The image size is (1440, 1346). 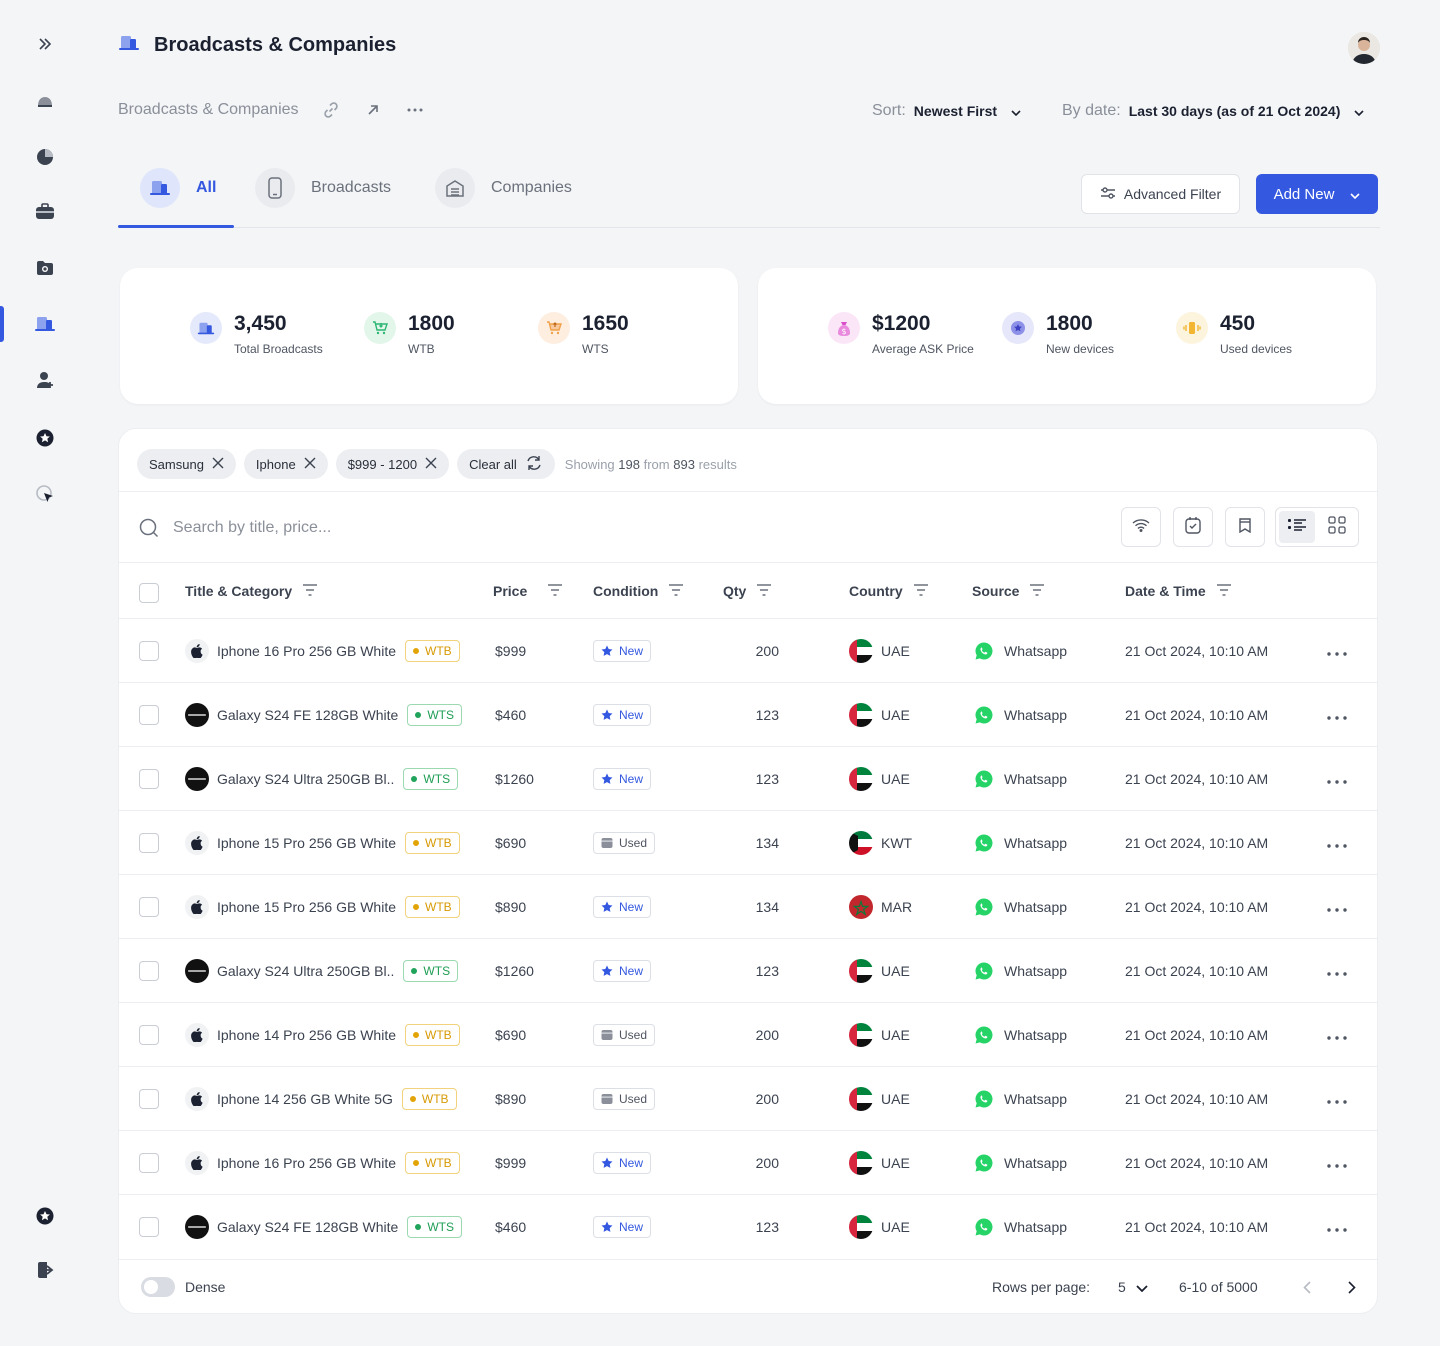 What do you see at coordinates (528, 591) in the screenshot?
I see `column-price: Price` at bounding box center [528, 591].